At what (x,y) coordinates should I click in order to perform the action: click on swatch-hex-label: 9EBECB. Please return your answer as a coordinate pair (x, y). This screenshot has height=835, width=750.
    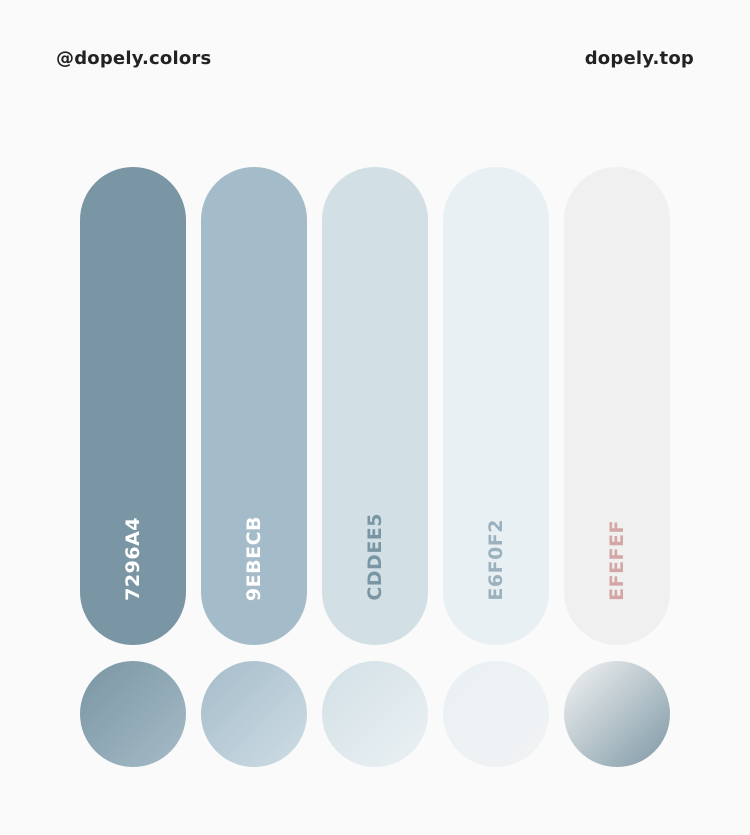
    Looking at the image, I should click on (254, 558).